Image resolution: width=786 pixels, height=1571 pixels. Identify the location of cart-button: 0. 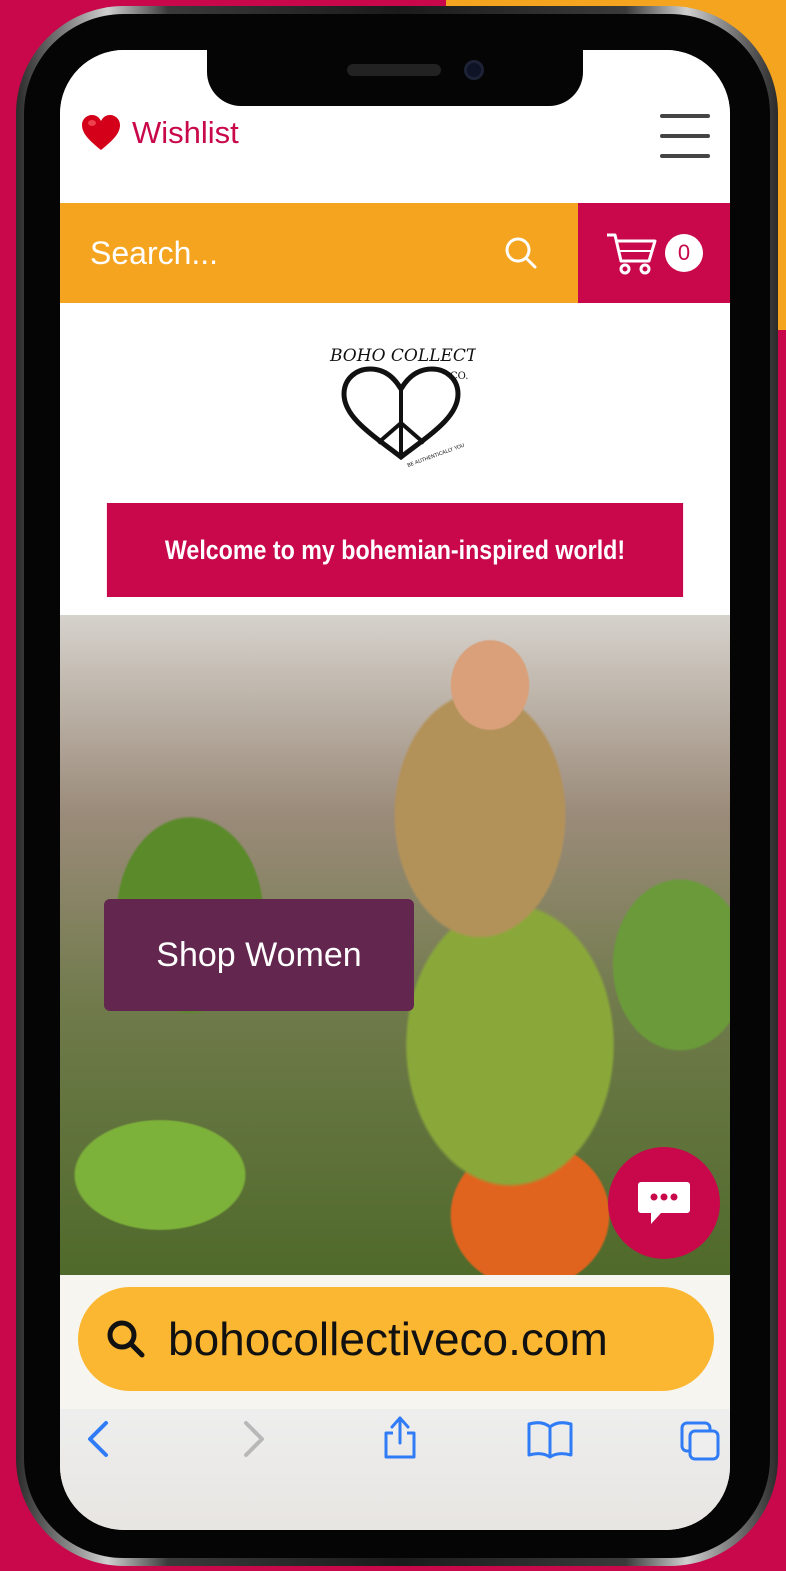
(654, 253).